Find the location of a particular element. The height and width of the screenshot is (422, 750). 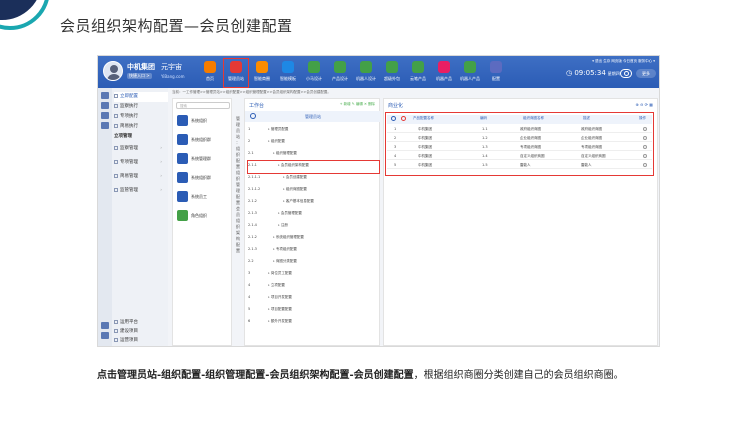

nav-item-4: 小马设计 is located at coordinates (314, 73).